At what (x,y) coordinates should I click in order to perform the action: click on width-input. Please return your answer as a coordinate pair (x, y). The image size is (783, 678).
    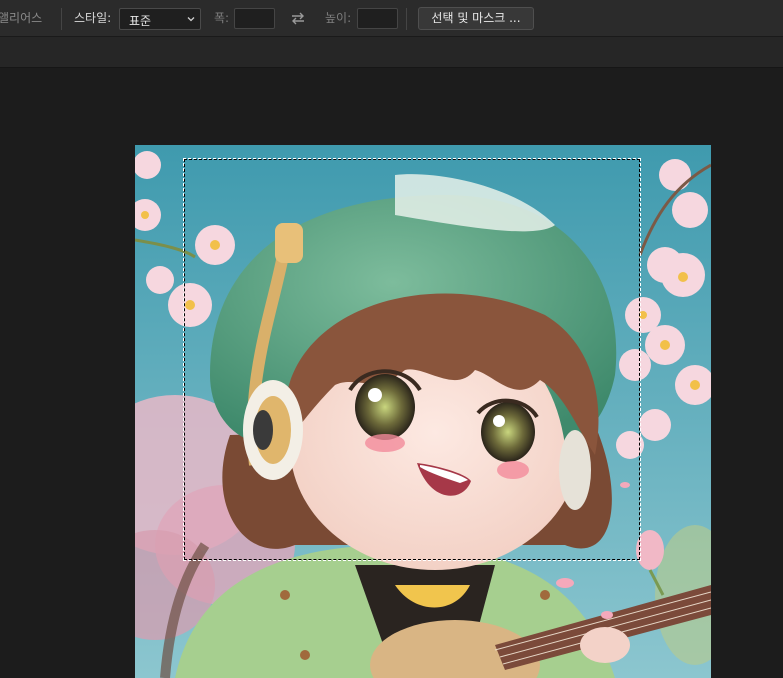
    Looking at the image, I should click on (254, 18).